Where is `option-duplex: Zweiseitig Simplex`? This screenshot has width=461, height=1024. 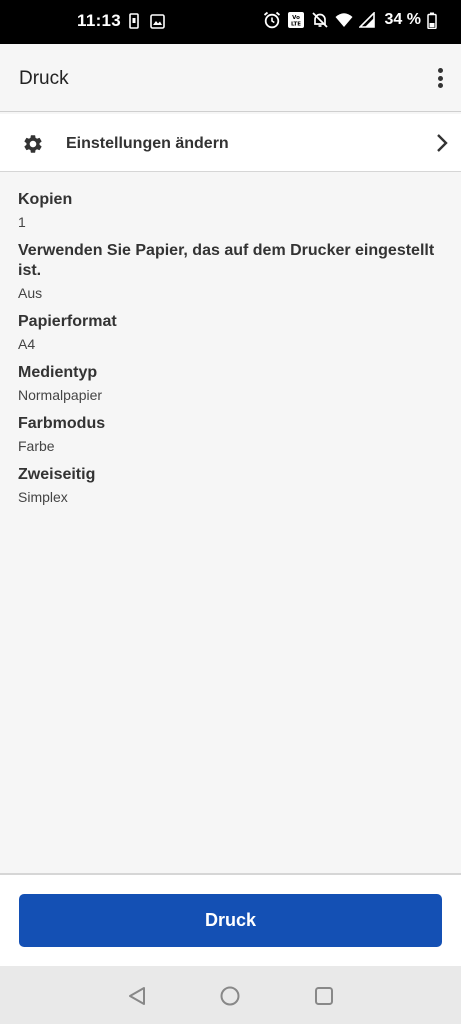
option-duplex: Zweiseitig Simplex is located at coordinates (230, 485).